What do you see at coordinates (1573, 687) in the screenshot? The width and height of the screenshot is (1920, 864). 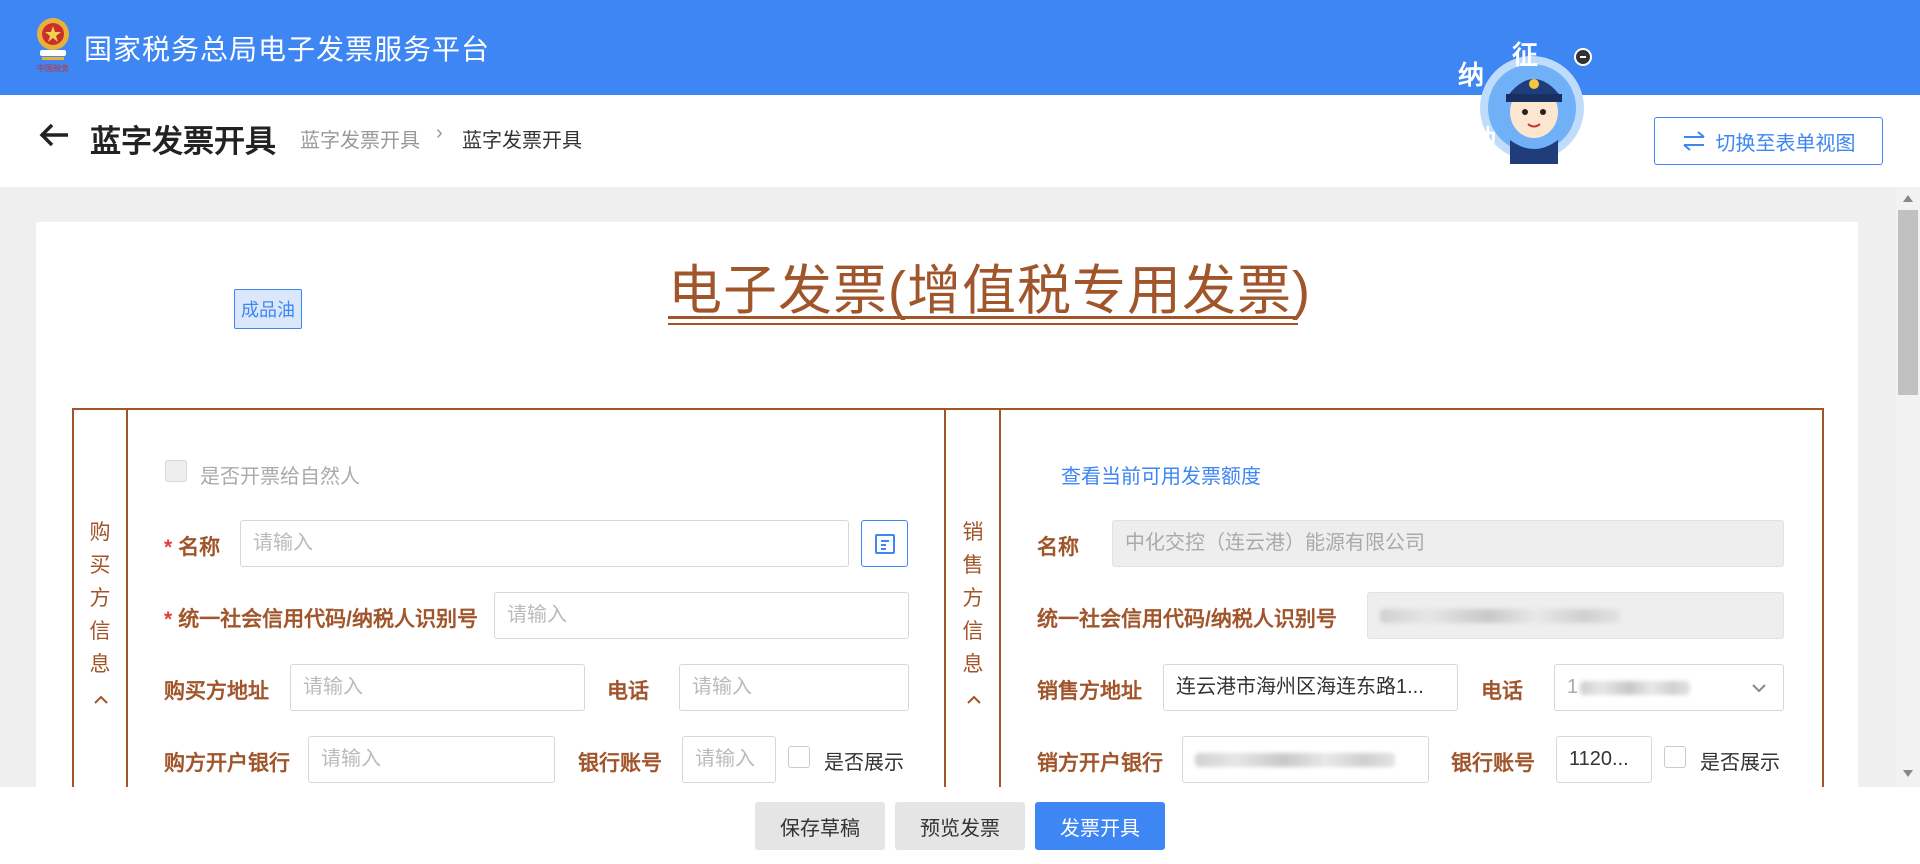 I see `phone-prefix: 1` at bounding box center [1573, 687].